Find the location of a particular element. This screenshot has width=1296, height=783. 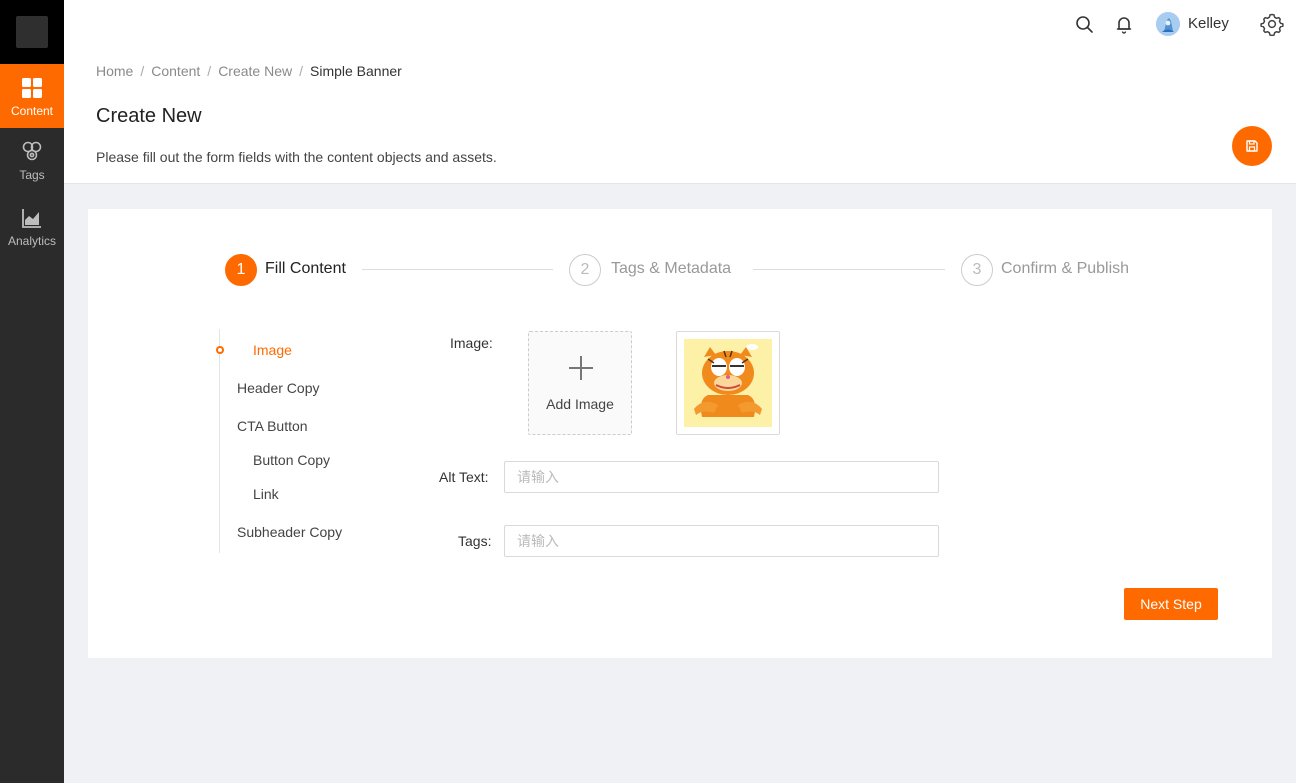

image-label: Image: is located at coordinates (471, 343).